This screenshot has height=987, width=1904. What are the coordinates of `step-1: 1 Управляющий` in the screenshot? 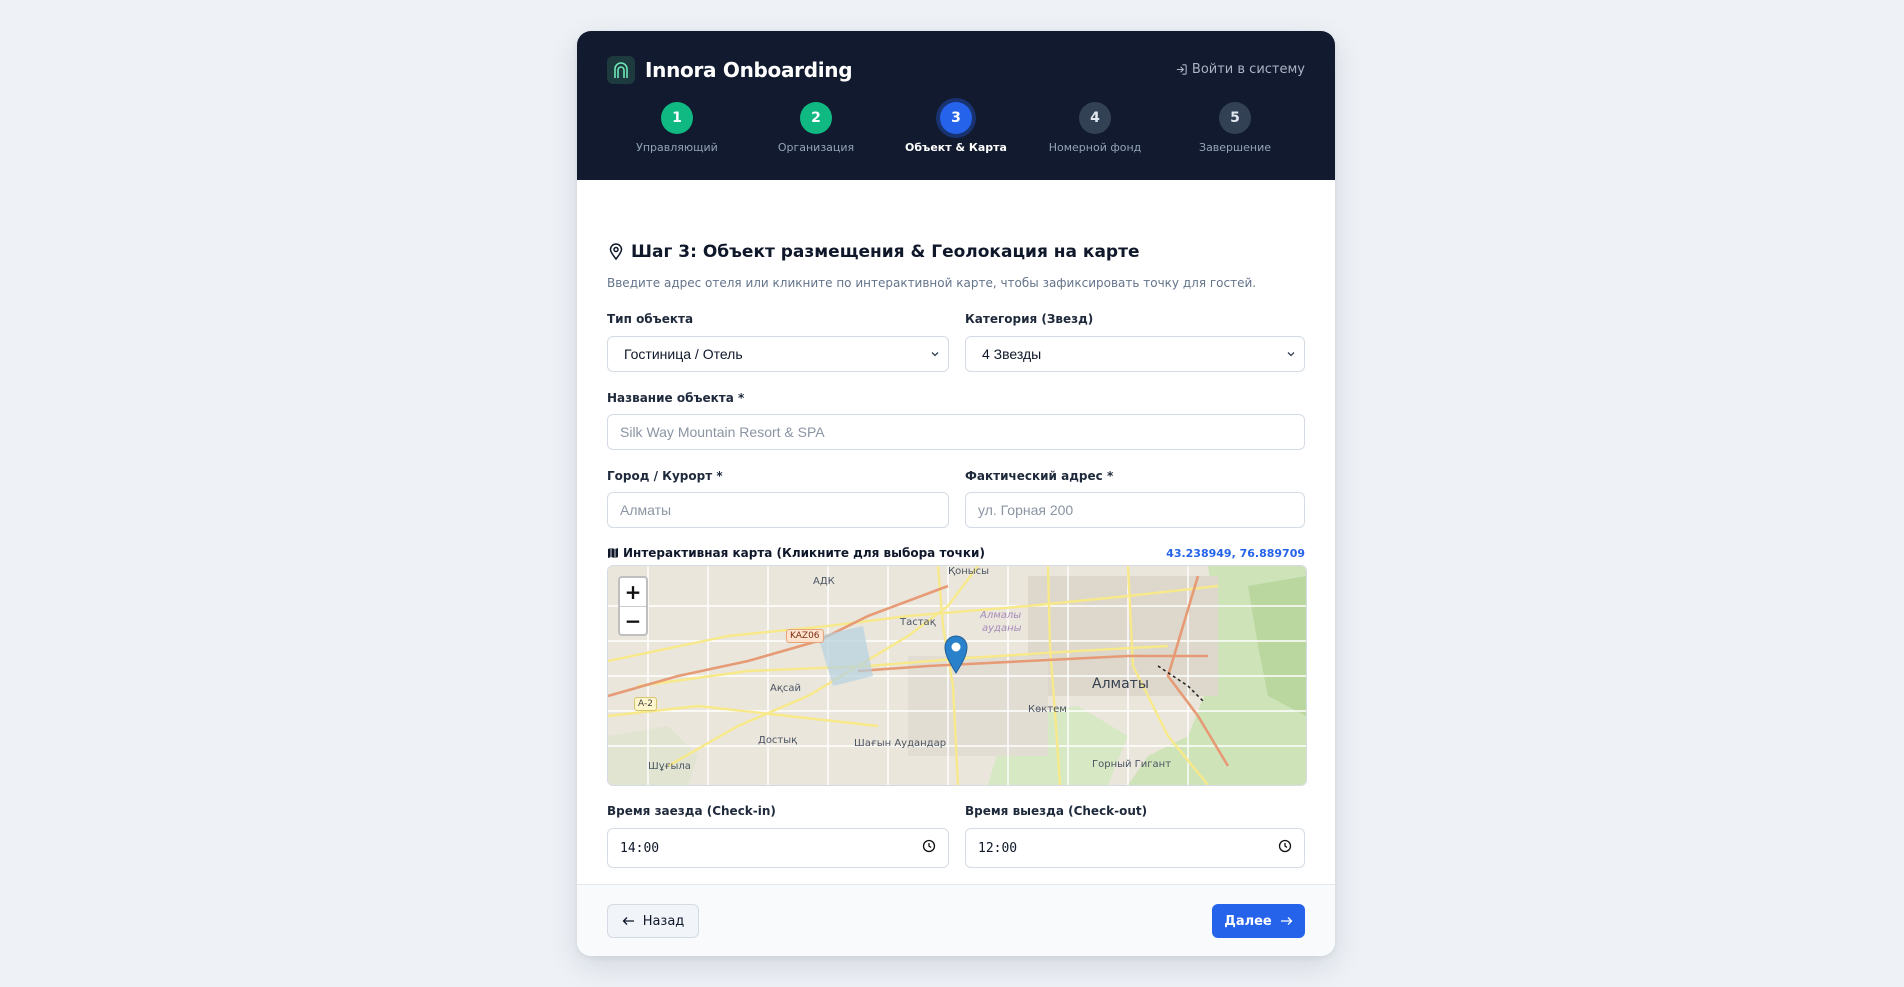 It's located at (677, 128).